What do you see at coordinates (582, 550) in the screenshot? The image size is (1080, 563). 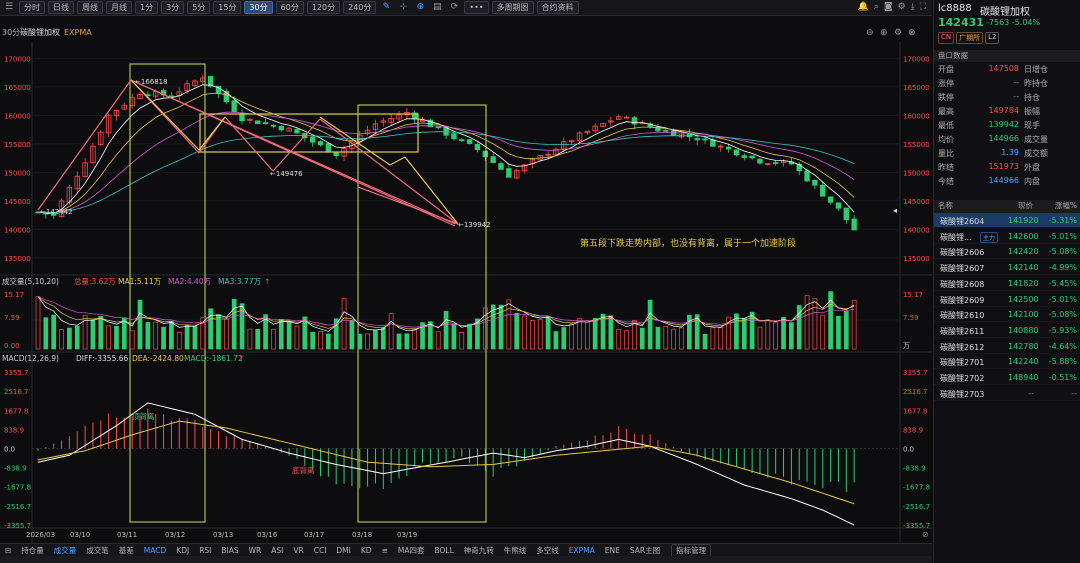 I see `indicator-tab: EXPMA` at bounding box center [582, 550].